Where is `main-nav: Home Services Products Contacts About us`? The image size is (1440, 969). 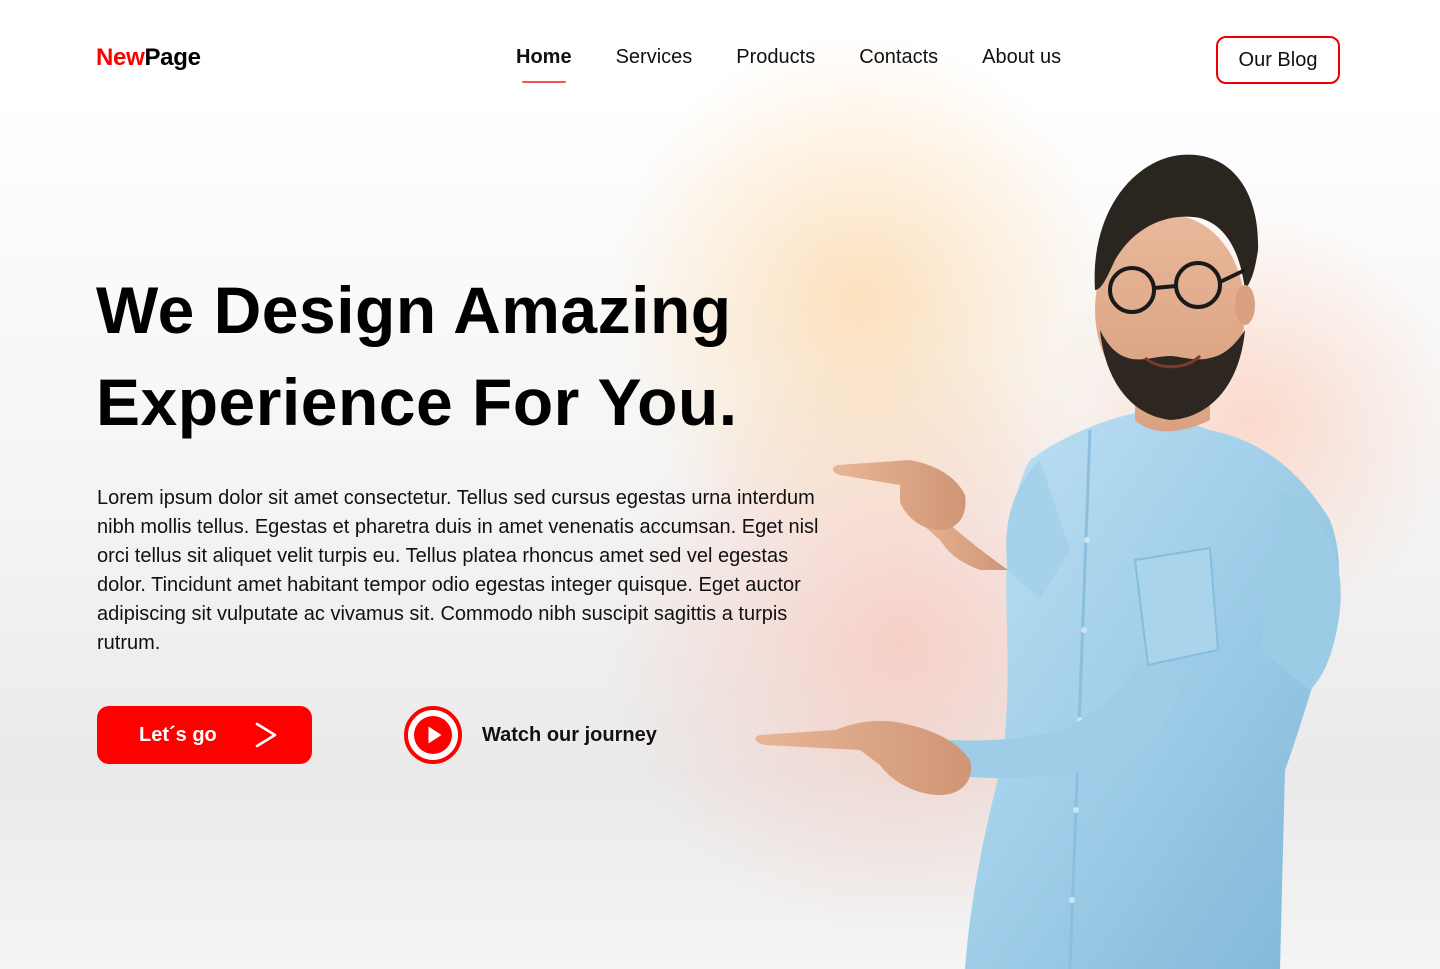 main-nav: Home Services Products Contacts About us is located at coordinates (788, 64).